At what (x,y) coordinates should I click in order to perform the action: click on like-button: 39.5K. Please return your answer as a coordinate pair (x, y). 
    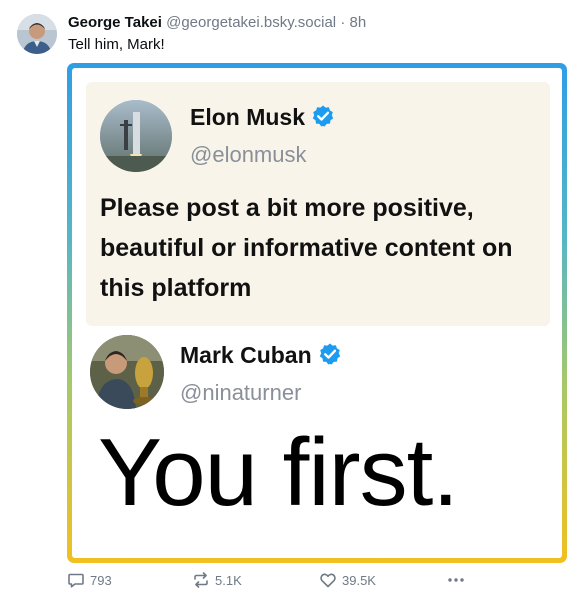
    Looking at the image, I should click on (347, 580).